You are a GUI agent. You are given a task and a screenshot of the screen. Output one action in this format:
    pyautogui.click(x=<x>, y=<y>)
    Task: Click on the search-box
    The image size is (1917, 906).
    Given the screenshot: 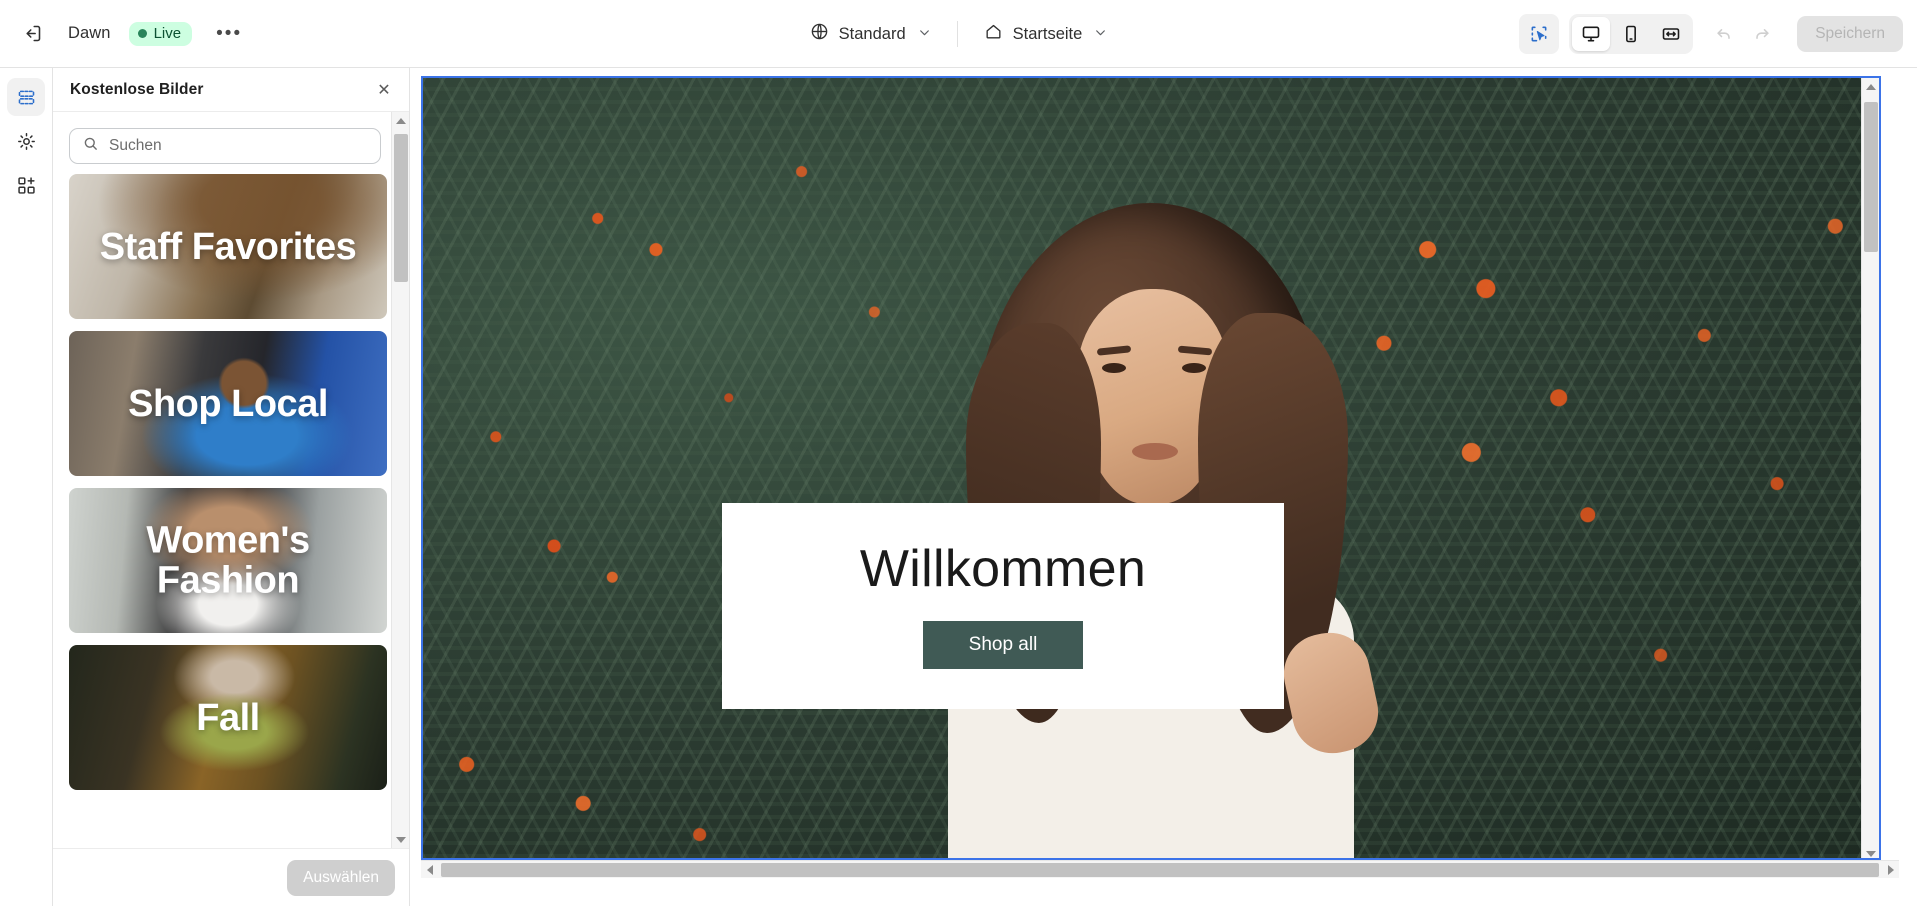 What is the action you would take?
    pyautogui.click(x=225, y=146)
    